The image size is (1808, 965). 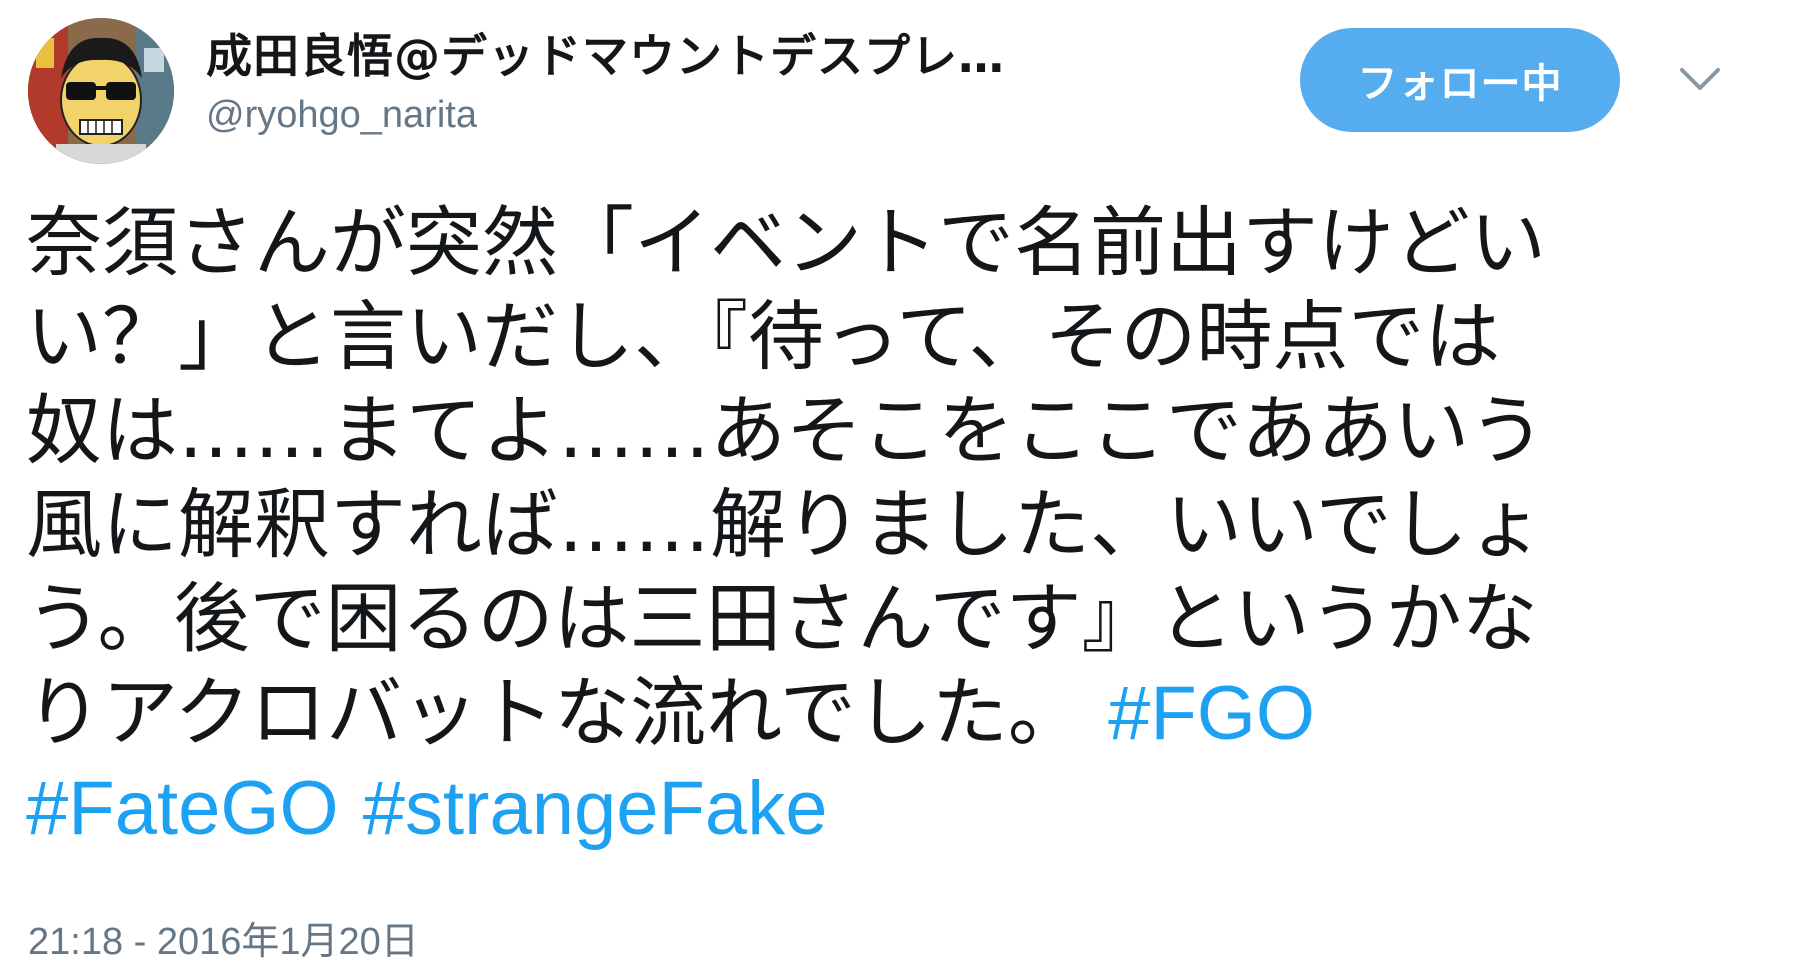 What do you see at coordinates (1211, 713) in the screenshot?
I see `hashtag-link: #FGO` at bounding box center [1211, 713].